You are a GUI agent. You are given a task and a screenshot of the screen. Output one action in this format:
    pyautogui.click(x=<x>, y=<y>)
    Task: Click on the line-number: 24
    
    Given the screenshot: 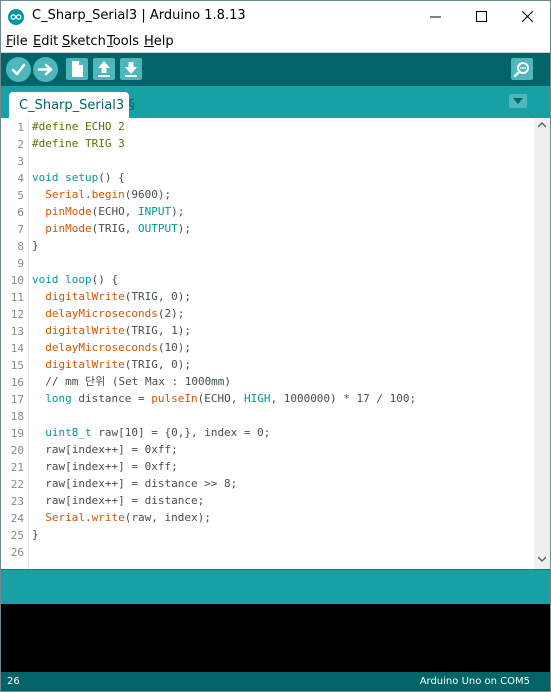 What is the action you would take?
    pyautogui.click(x=17, y=518)
    